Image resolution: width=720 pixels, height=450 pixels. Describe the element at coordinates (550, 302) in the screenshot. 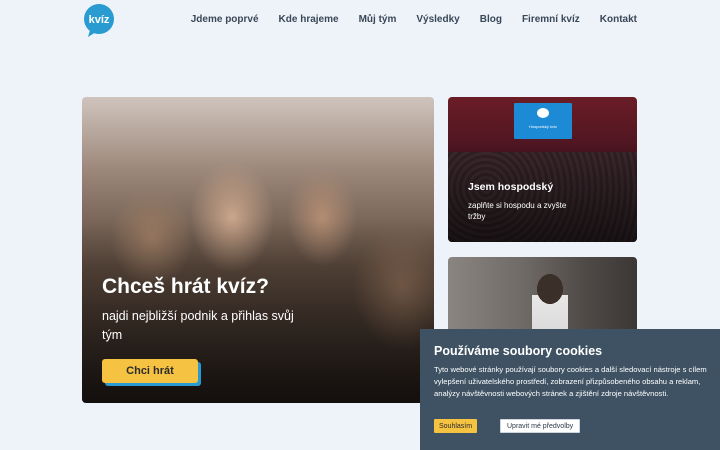

I see `card-photo-person` at that location.